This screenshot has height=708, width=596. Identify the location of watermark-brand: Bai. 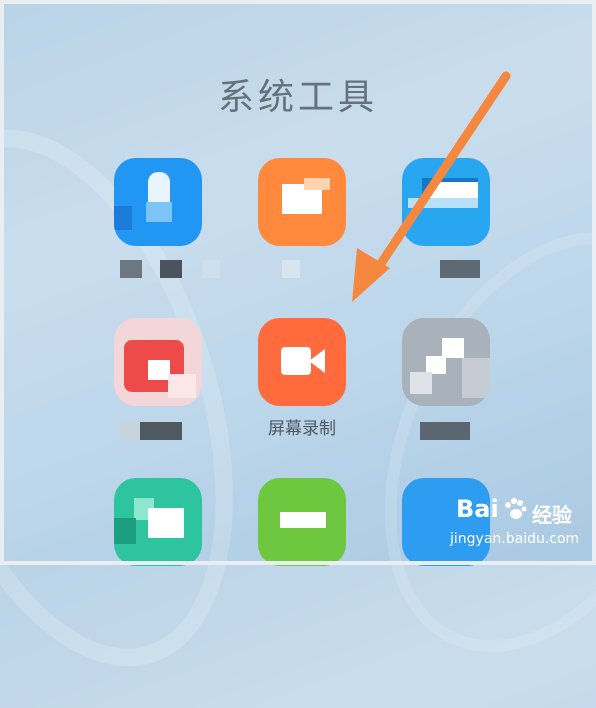
(477, 509).